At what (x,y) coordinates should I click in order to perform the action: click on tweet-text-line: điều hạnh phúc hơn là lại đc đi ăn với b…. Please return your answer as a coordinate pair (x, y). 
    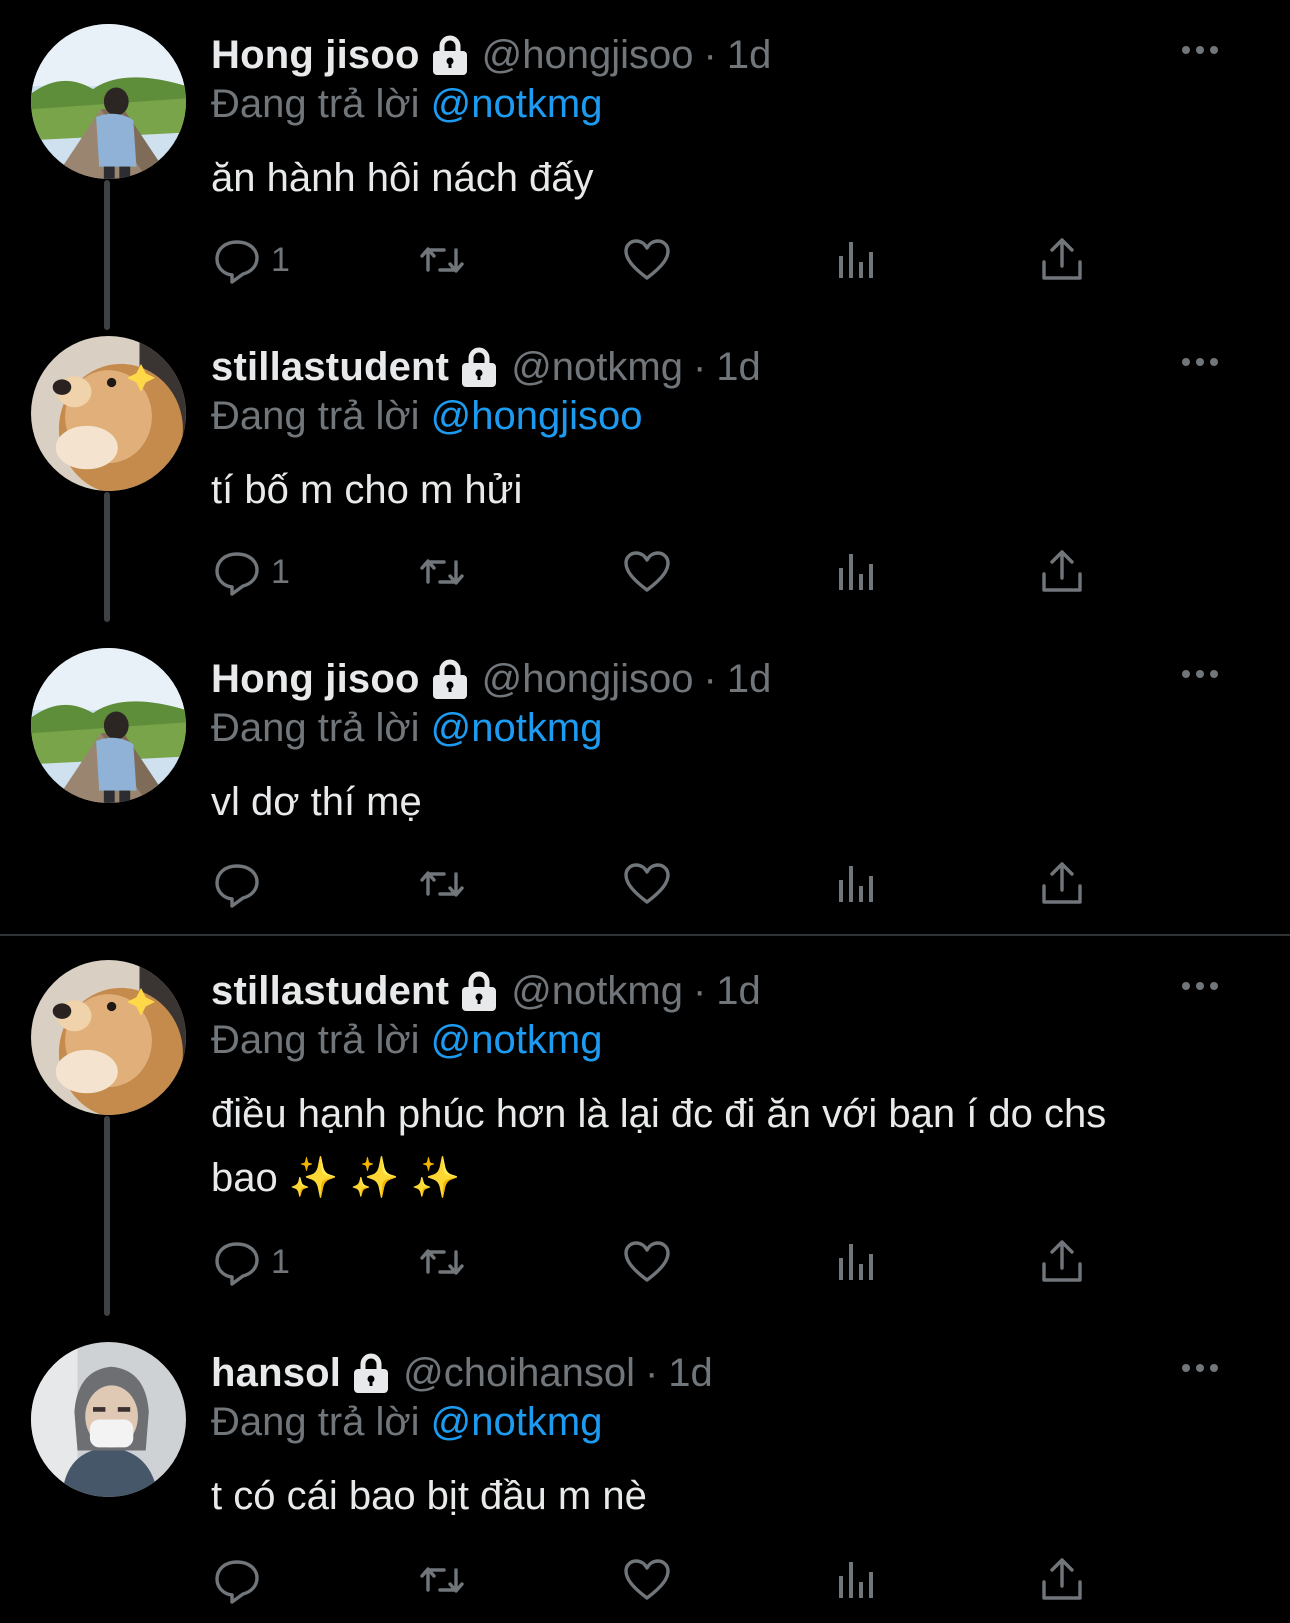
    Looking at the image, I should click on (659, 1114).